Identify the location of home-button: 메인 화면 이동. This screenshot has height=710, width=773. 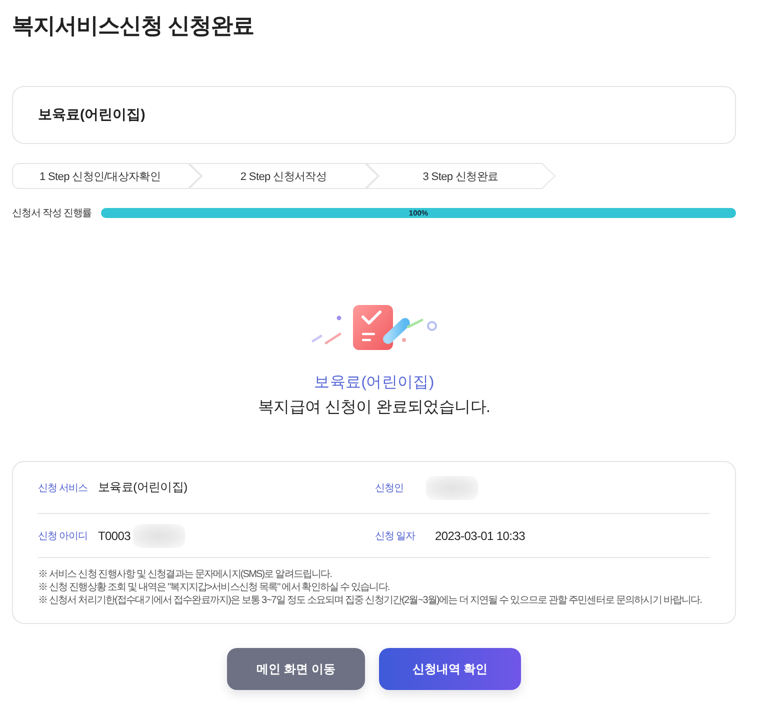
(296, 669).